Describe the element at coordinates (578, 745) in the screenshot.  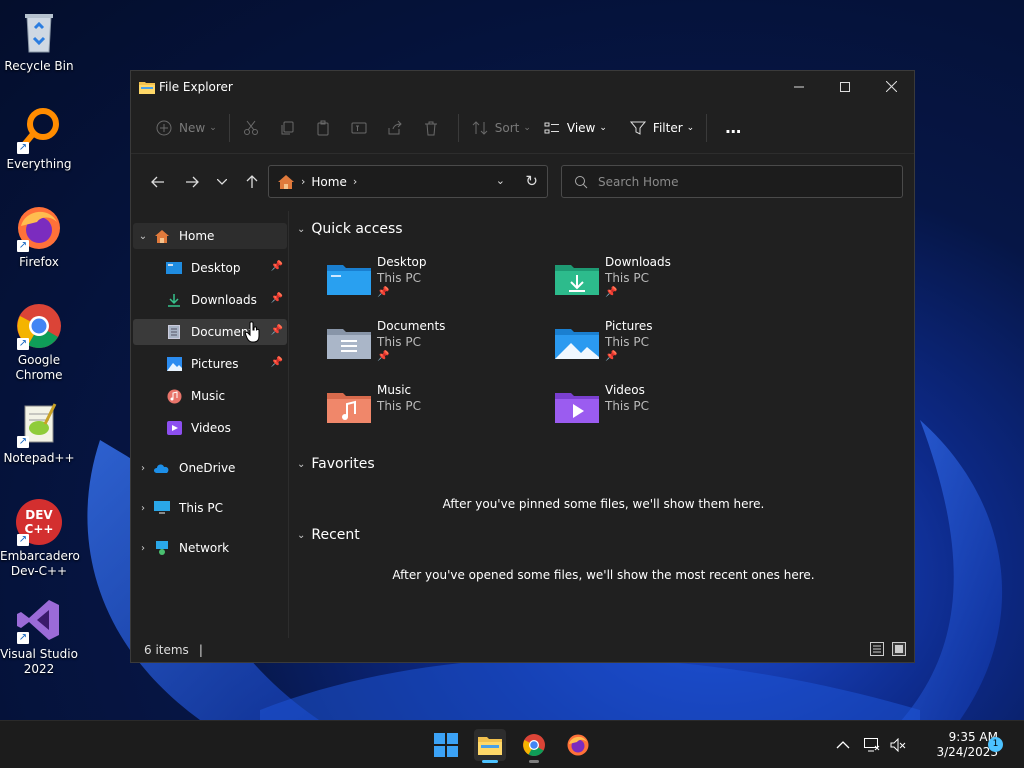
I see `taskbar-firefox` at that location.